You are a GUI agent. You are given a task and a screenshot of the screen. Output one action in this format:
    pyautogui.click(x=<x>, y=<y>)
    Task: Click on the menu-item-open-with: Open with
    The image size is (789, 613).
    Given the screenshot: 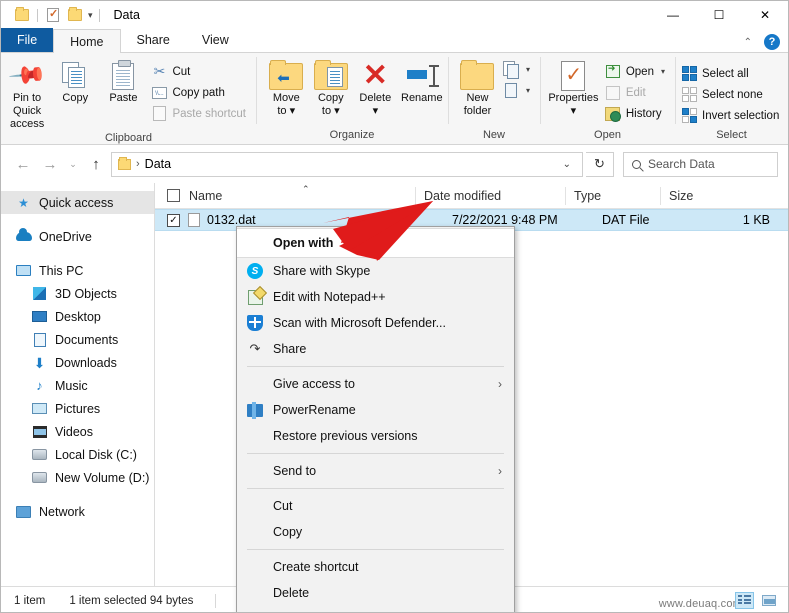 What is the action you would take?
    pyautogui.click(x=375, y=243)
    